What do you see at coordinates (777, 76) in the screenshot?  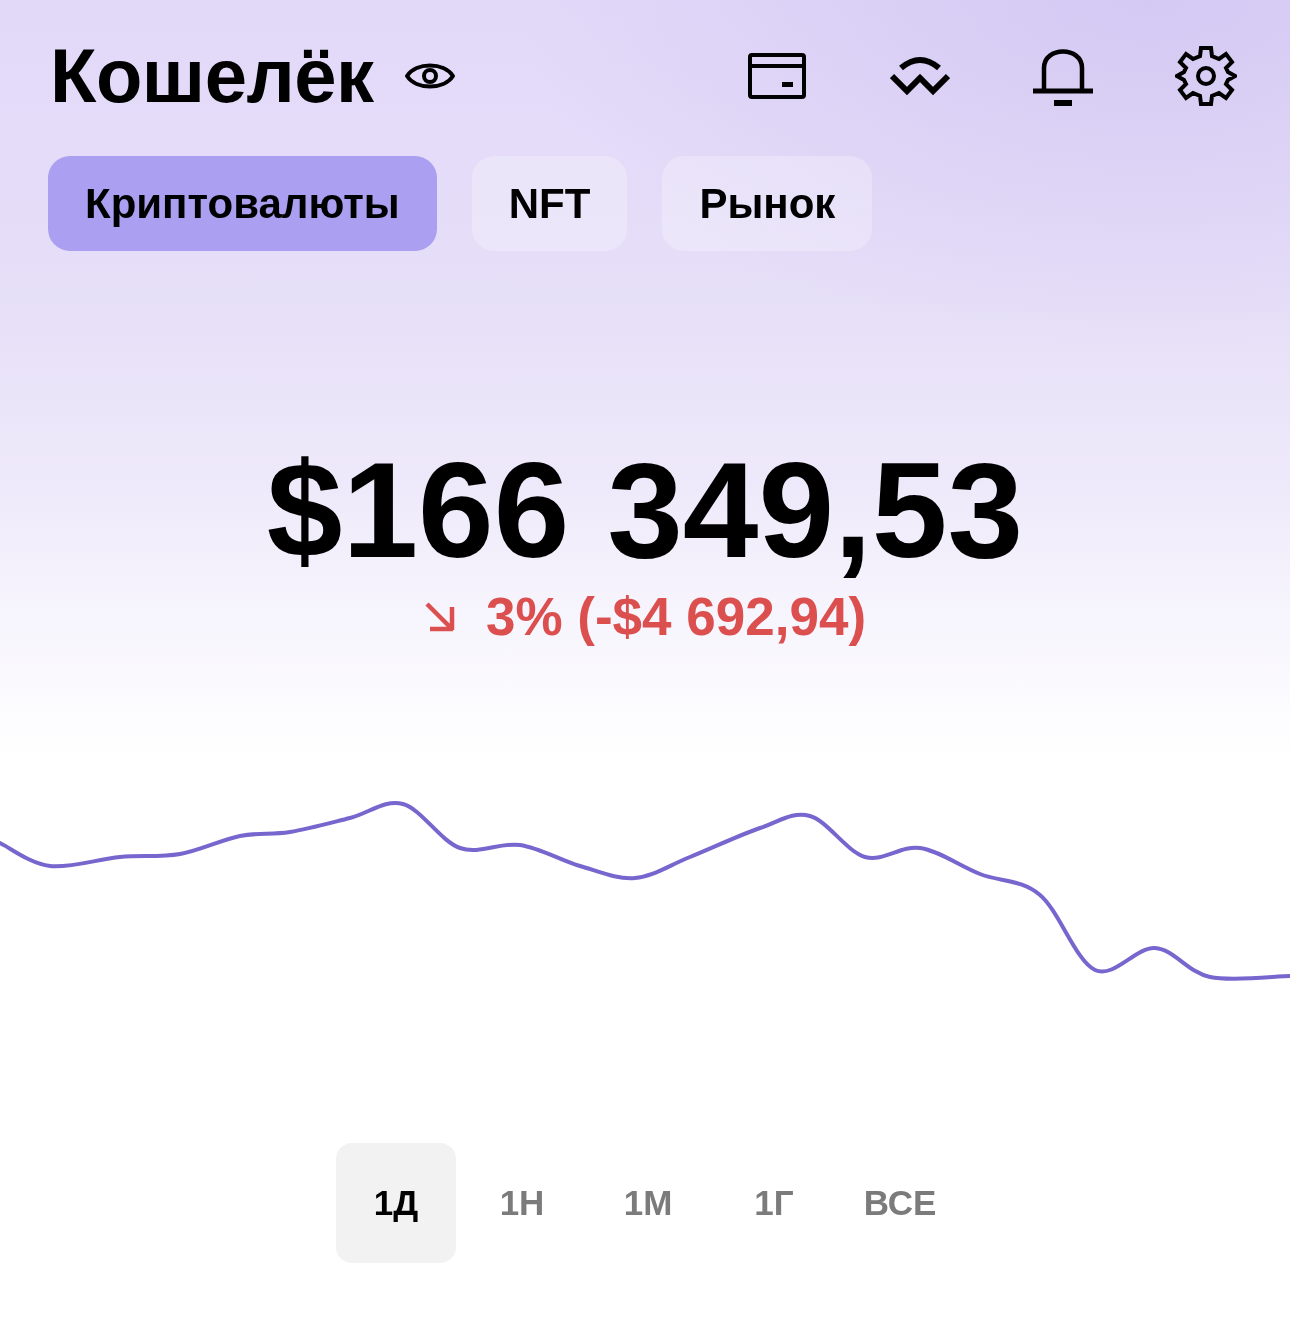 I see `card-icon` at bounding box center [777, 76].